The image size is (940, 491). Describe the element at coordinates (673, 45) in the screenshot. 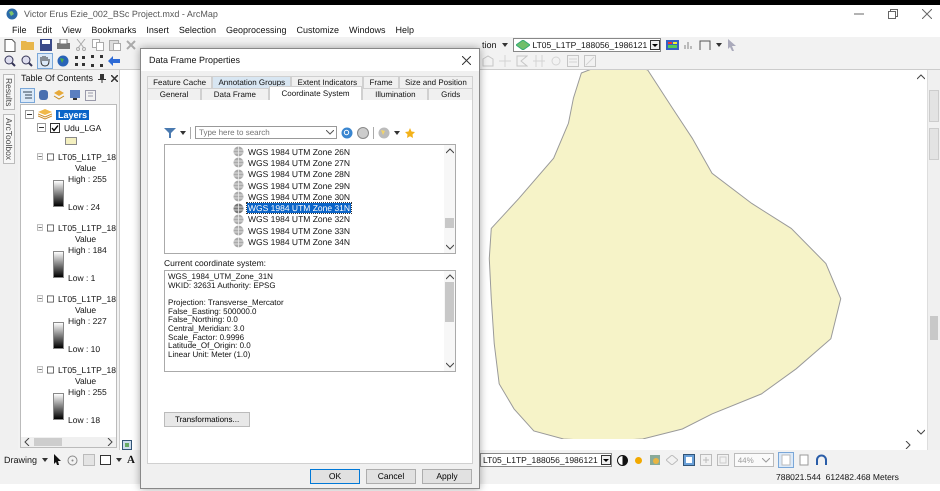

I see `color-table-icon` at that location.